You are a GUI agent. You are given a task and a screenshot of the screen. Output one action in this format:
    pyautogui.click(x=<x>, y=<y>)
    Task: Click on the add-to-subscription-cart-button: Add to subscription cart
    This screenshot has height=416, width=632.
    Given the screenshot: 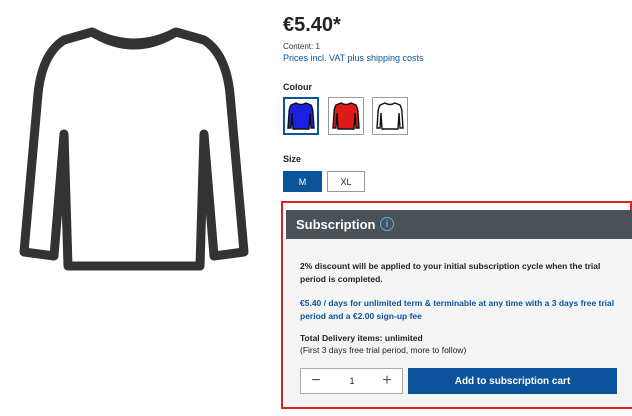 What is the action you would take?
    pyautogui.click(x=512, y=381)
    